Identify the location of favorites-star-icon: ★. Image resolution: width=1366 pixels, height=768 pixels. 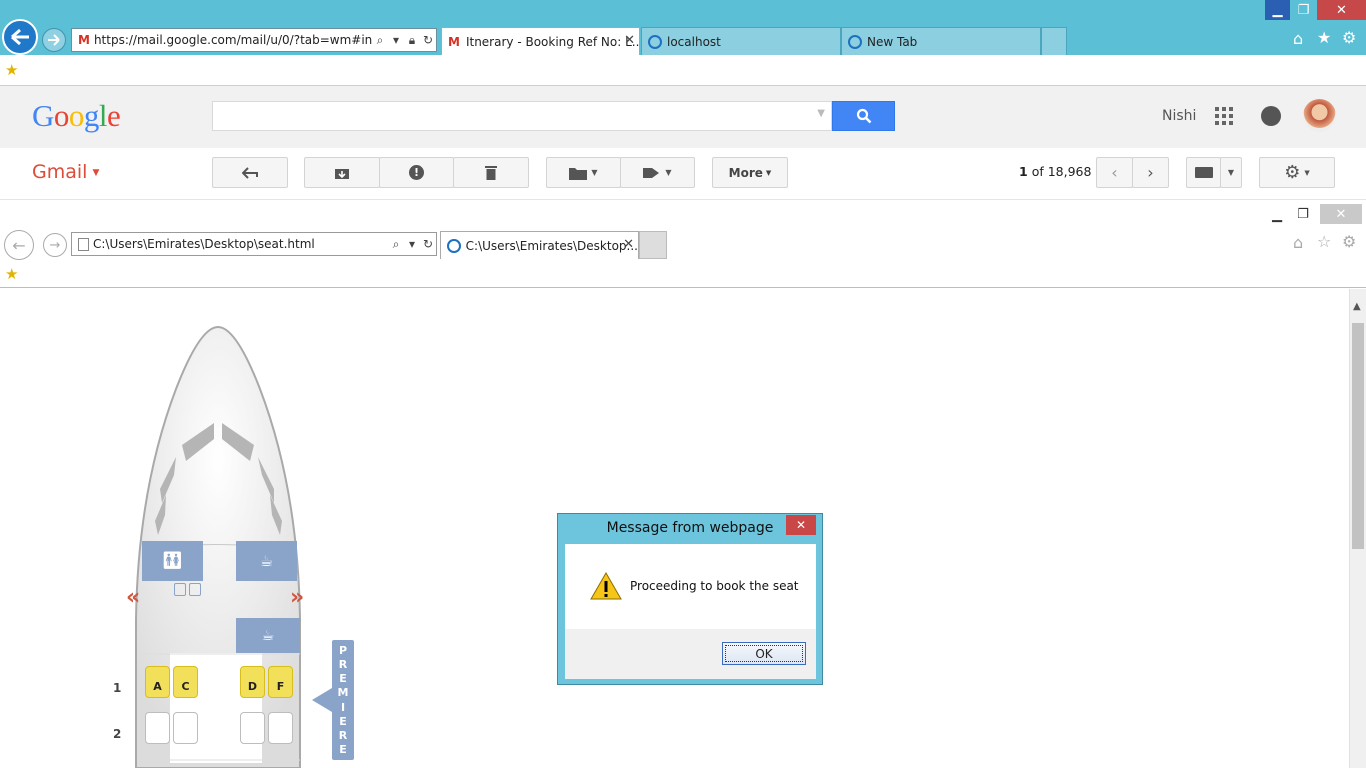
(1324, 37).